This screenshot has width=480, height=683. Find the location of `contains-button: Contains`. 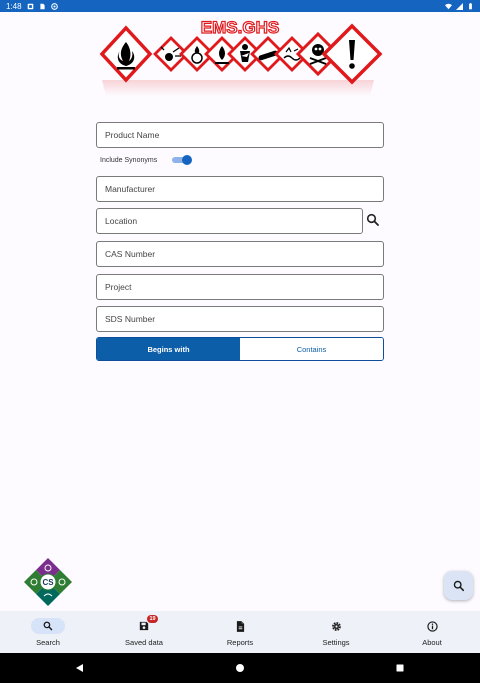

contains-button: Contains is located at coordinates (311, 349).